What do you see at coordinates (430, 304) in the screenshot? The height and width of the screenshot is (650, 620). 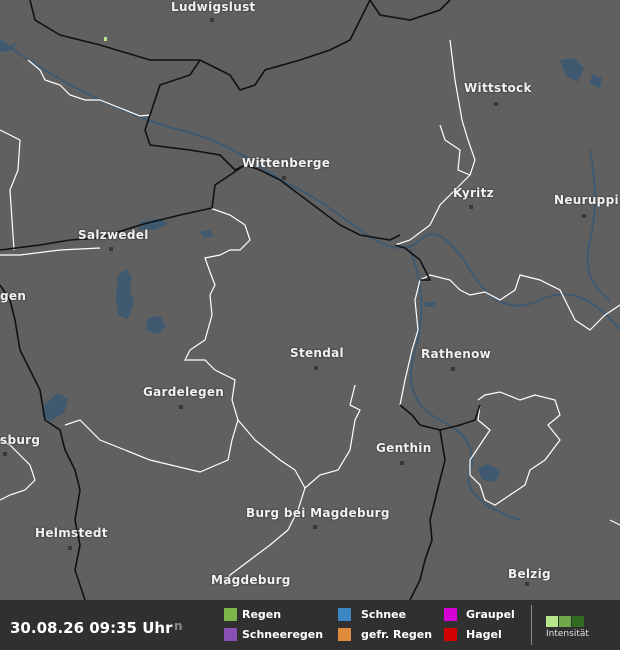 I see `lake` at bounding box center [430, 304].